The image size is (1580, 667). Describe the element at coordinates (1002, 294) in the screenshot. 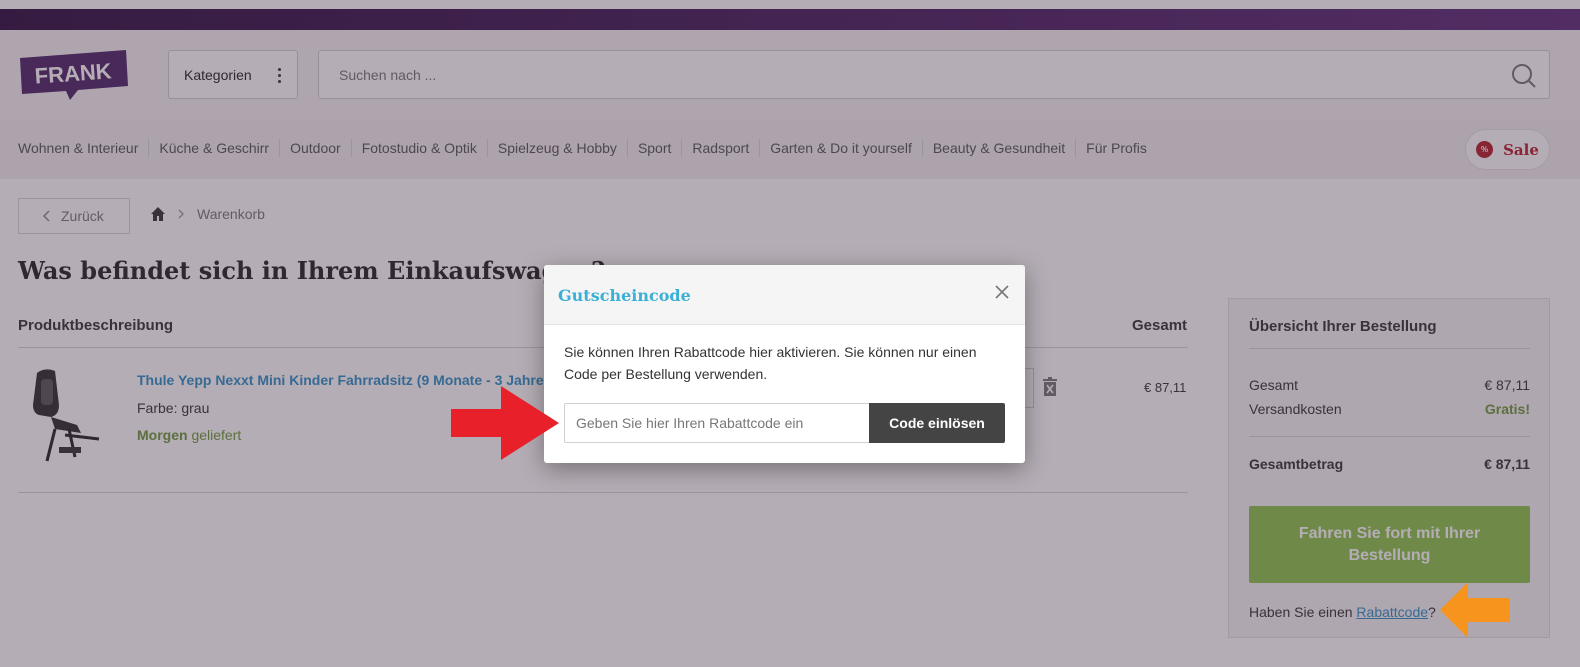

I see `close-icon` at that location.